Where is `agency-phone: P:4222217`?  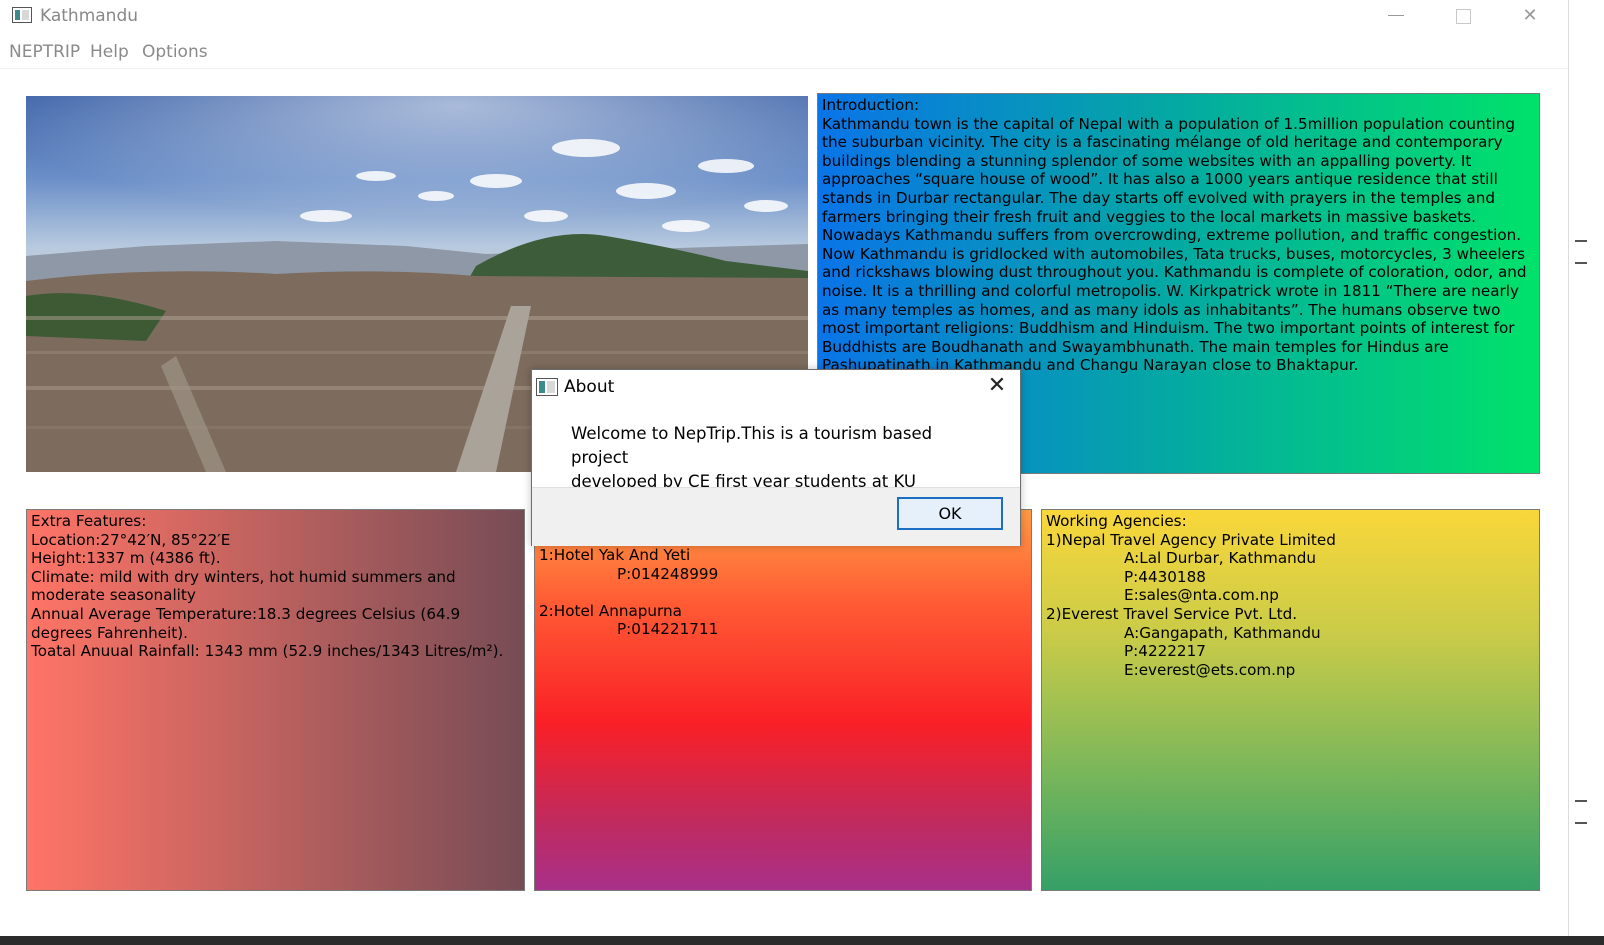 agency-phone: P:4222217 is located at coordinates (1165, 651).